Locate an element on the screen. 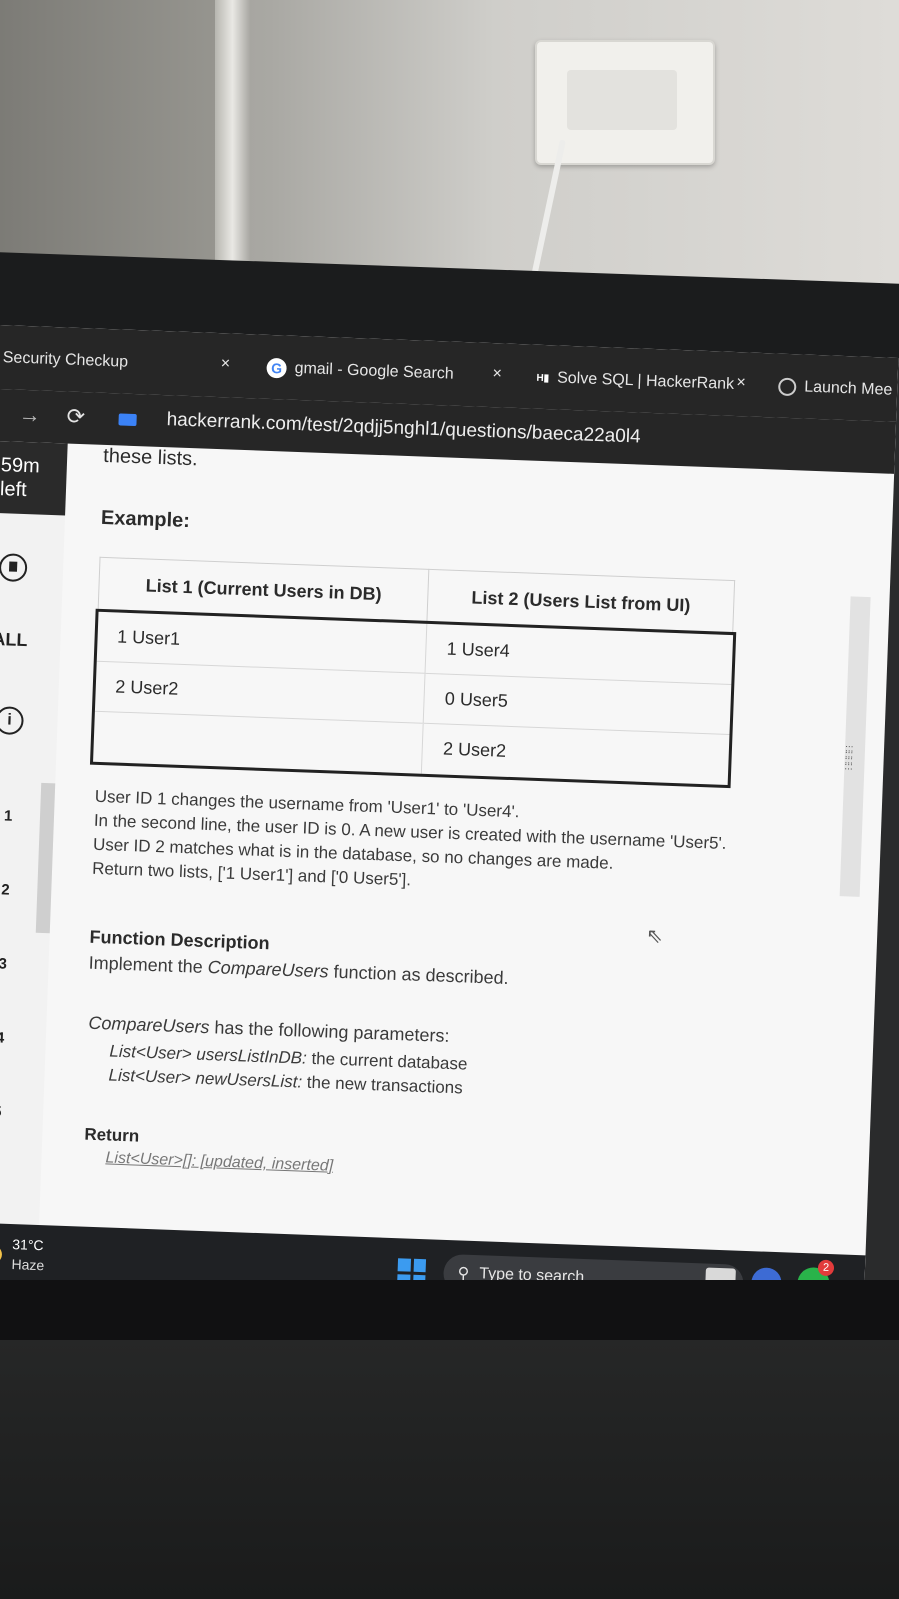 This screenshot has width=899, height=1599. parameter-name: List<User> newUsersList: is located at coordinates (205, 1078).